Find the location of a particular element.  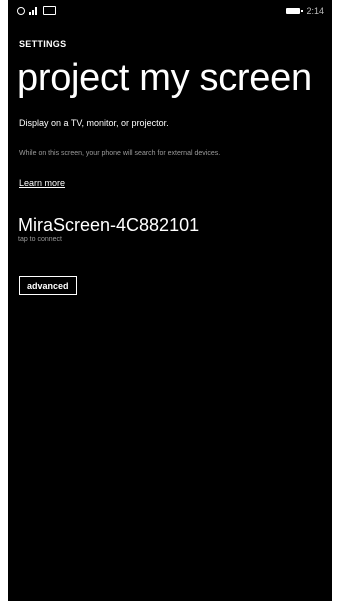

page-title: project my screen is located at coordinates (164, 78).